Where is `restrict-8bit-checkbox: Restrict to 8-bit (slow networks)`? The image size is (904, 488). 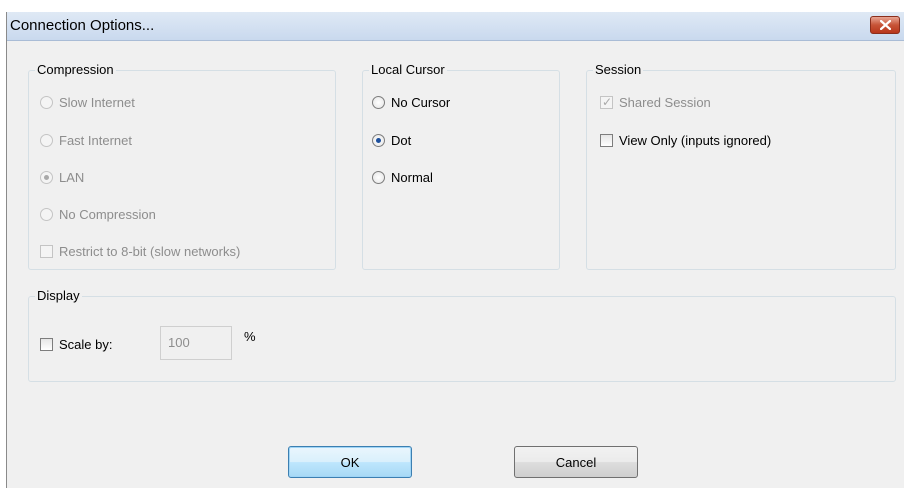
restrict-8bit-checkbox: Restrict to 8-bit (slow networks) is located at coordinates (140, 251).